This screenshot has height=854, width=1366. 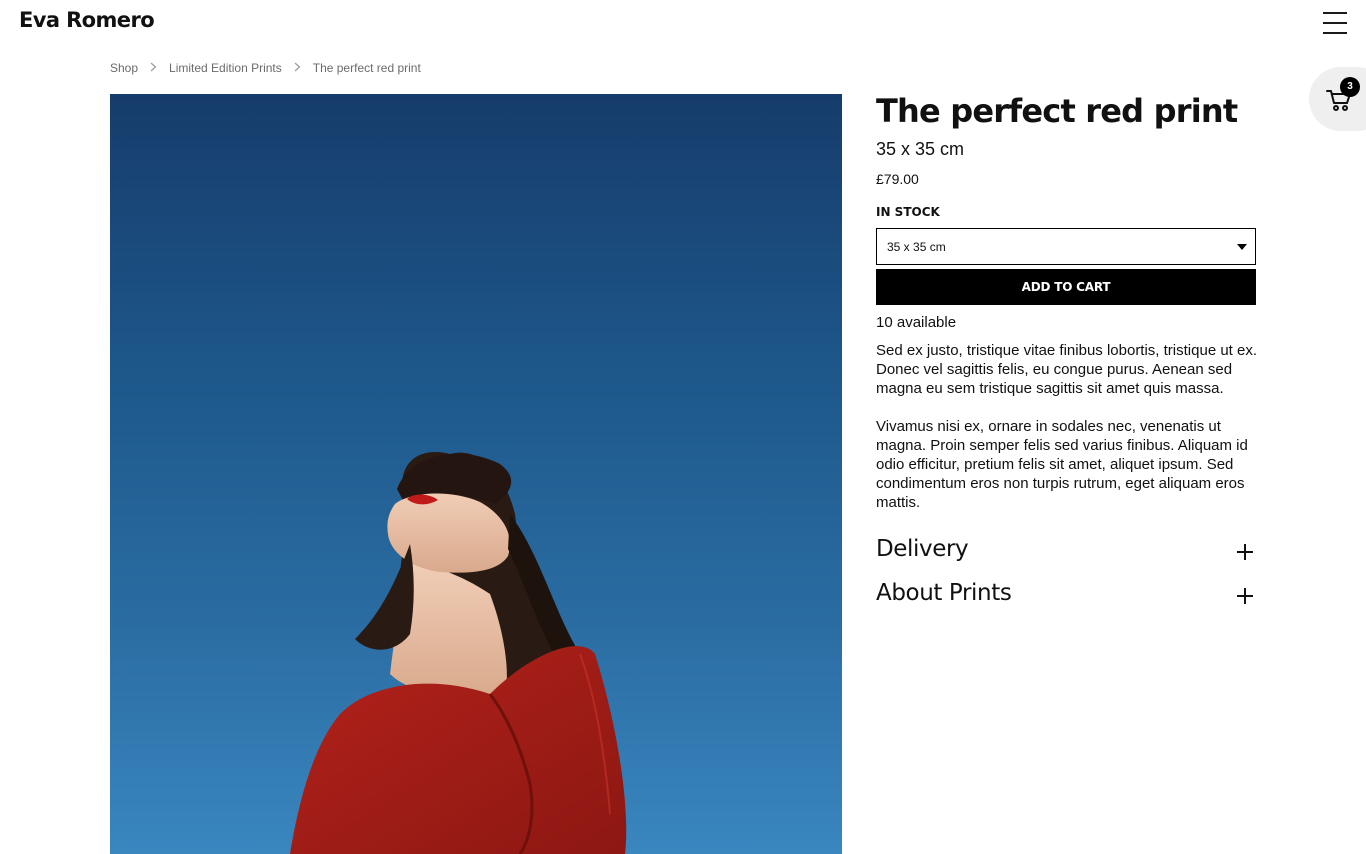 I want to click on hamburger-menu-icon, so click(x=1335, y=23).